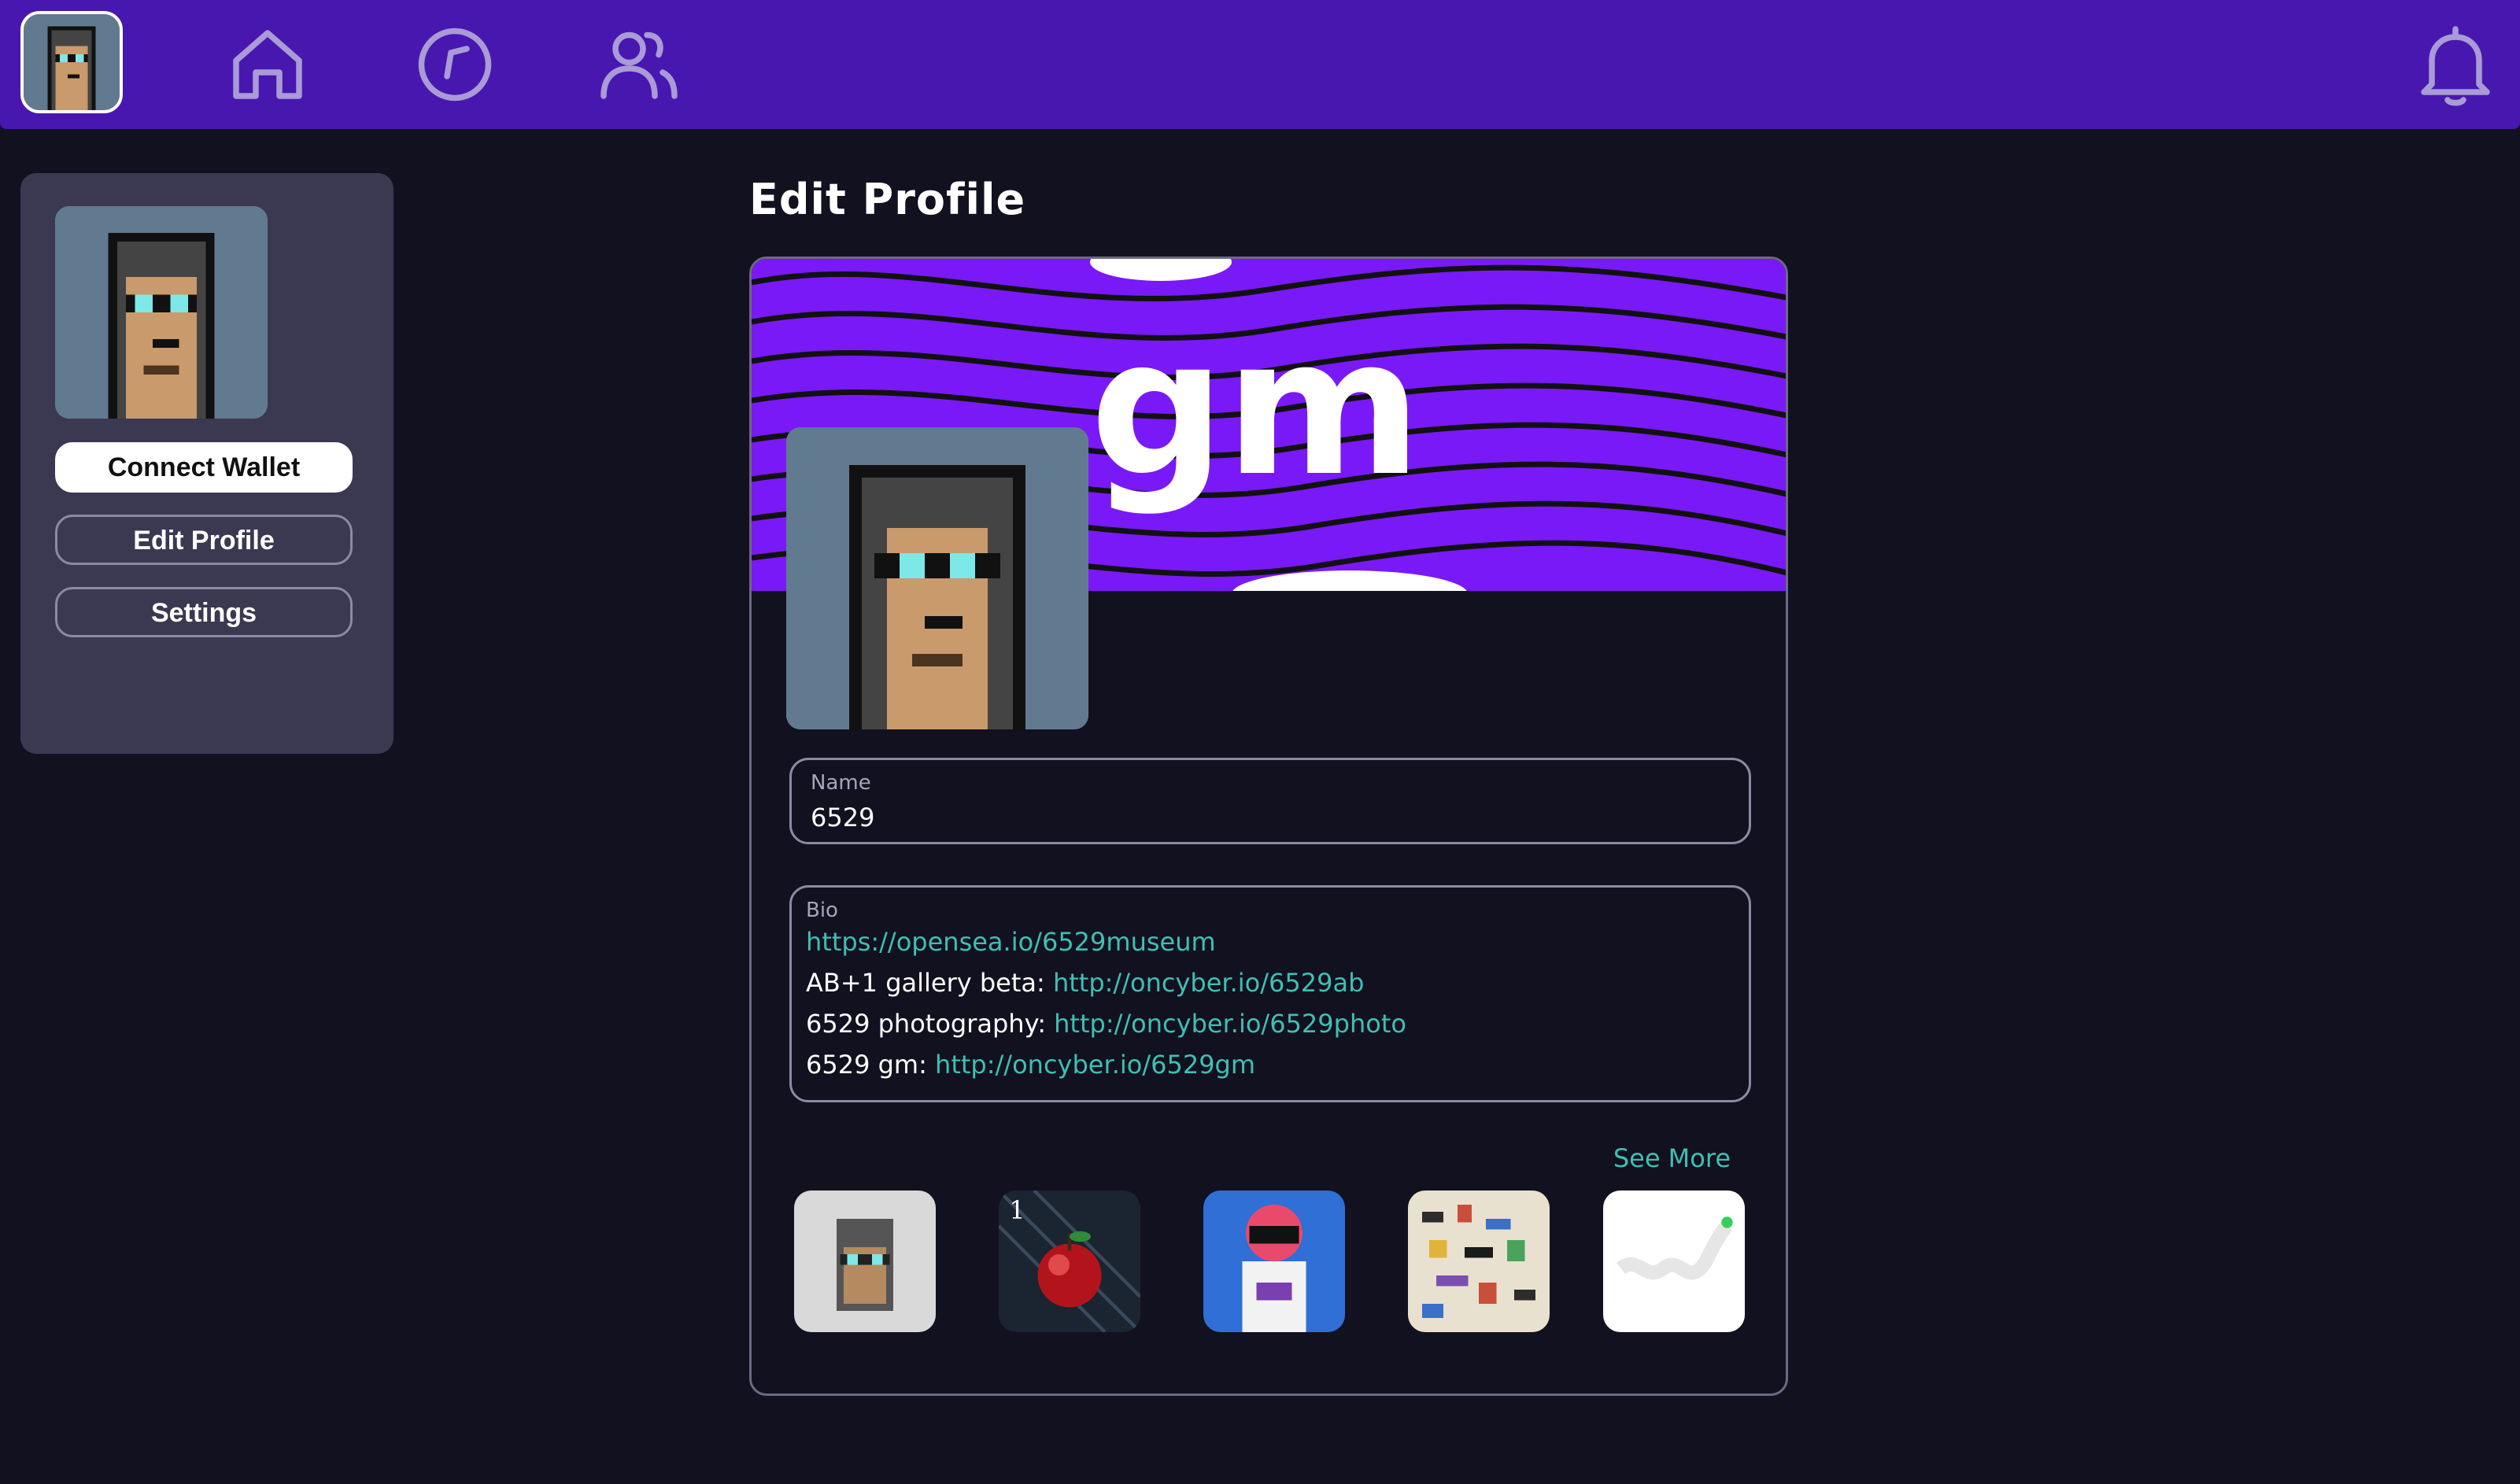 This screenshot has width=2520, height=1484. I want to click on top-navigation-bar, so click(1260, 64).